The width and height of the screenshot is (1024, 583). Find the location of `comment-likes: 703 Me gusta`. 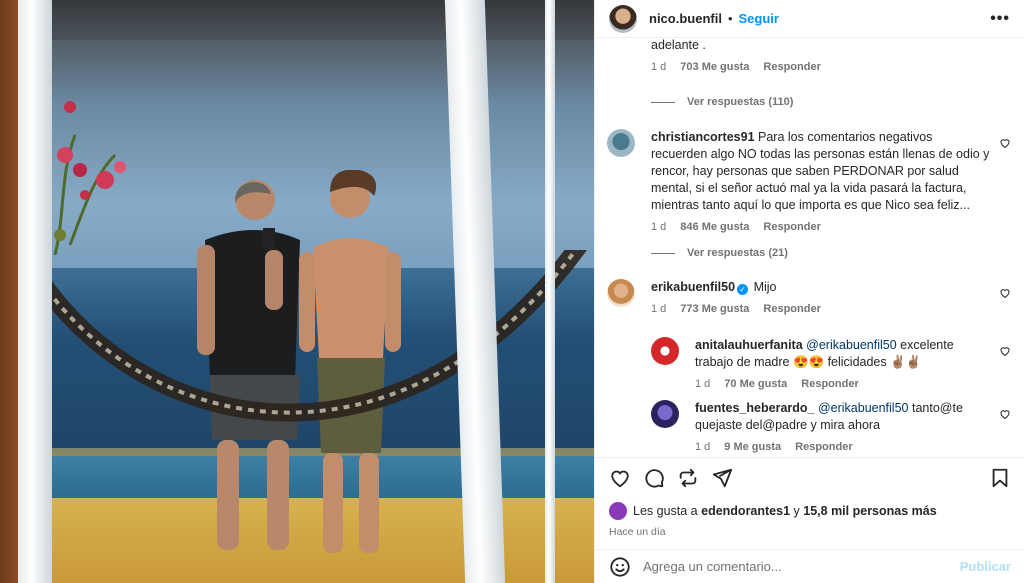

comment-likes: 703 Me gusta is located at coordinates (714, 67).